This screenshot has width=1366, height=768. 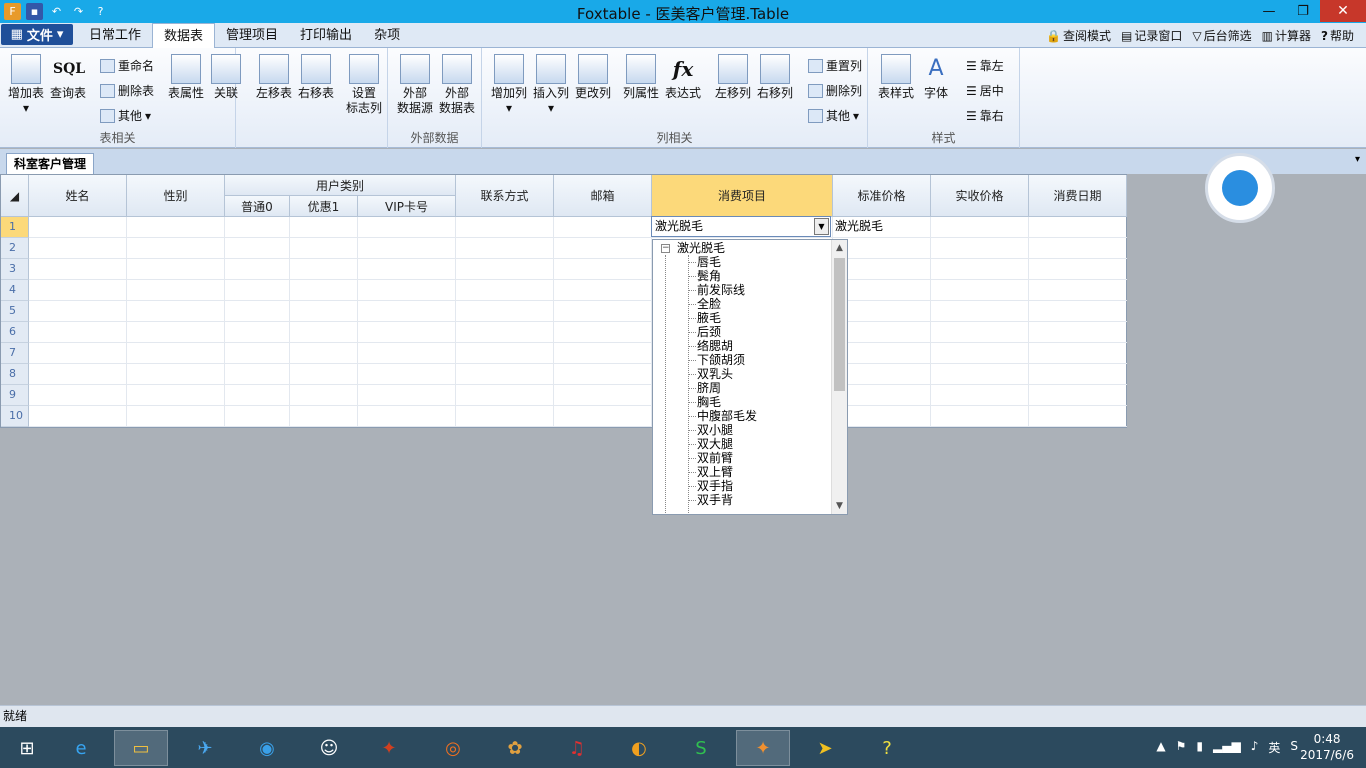 What do you see at coordinates (745, 402) in the screenshot?
I see `tree-item: 胸毛` at bounding box center [745, 402].